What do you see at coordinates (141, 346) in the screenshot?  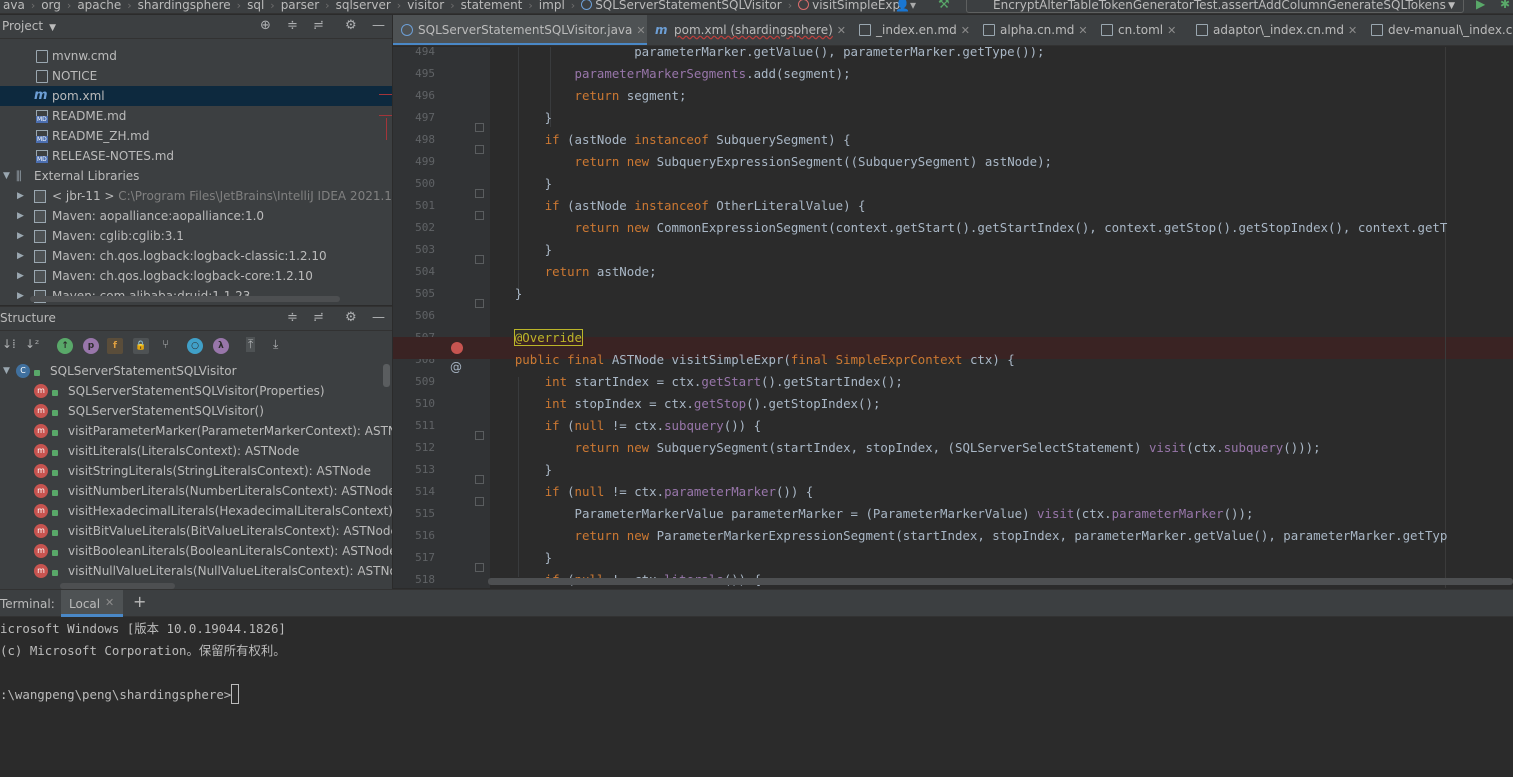 I see `show-non-public-icon: 🔒` at bounding box center [141, 346].